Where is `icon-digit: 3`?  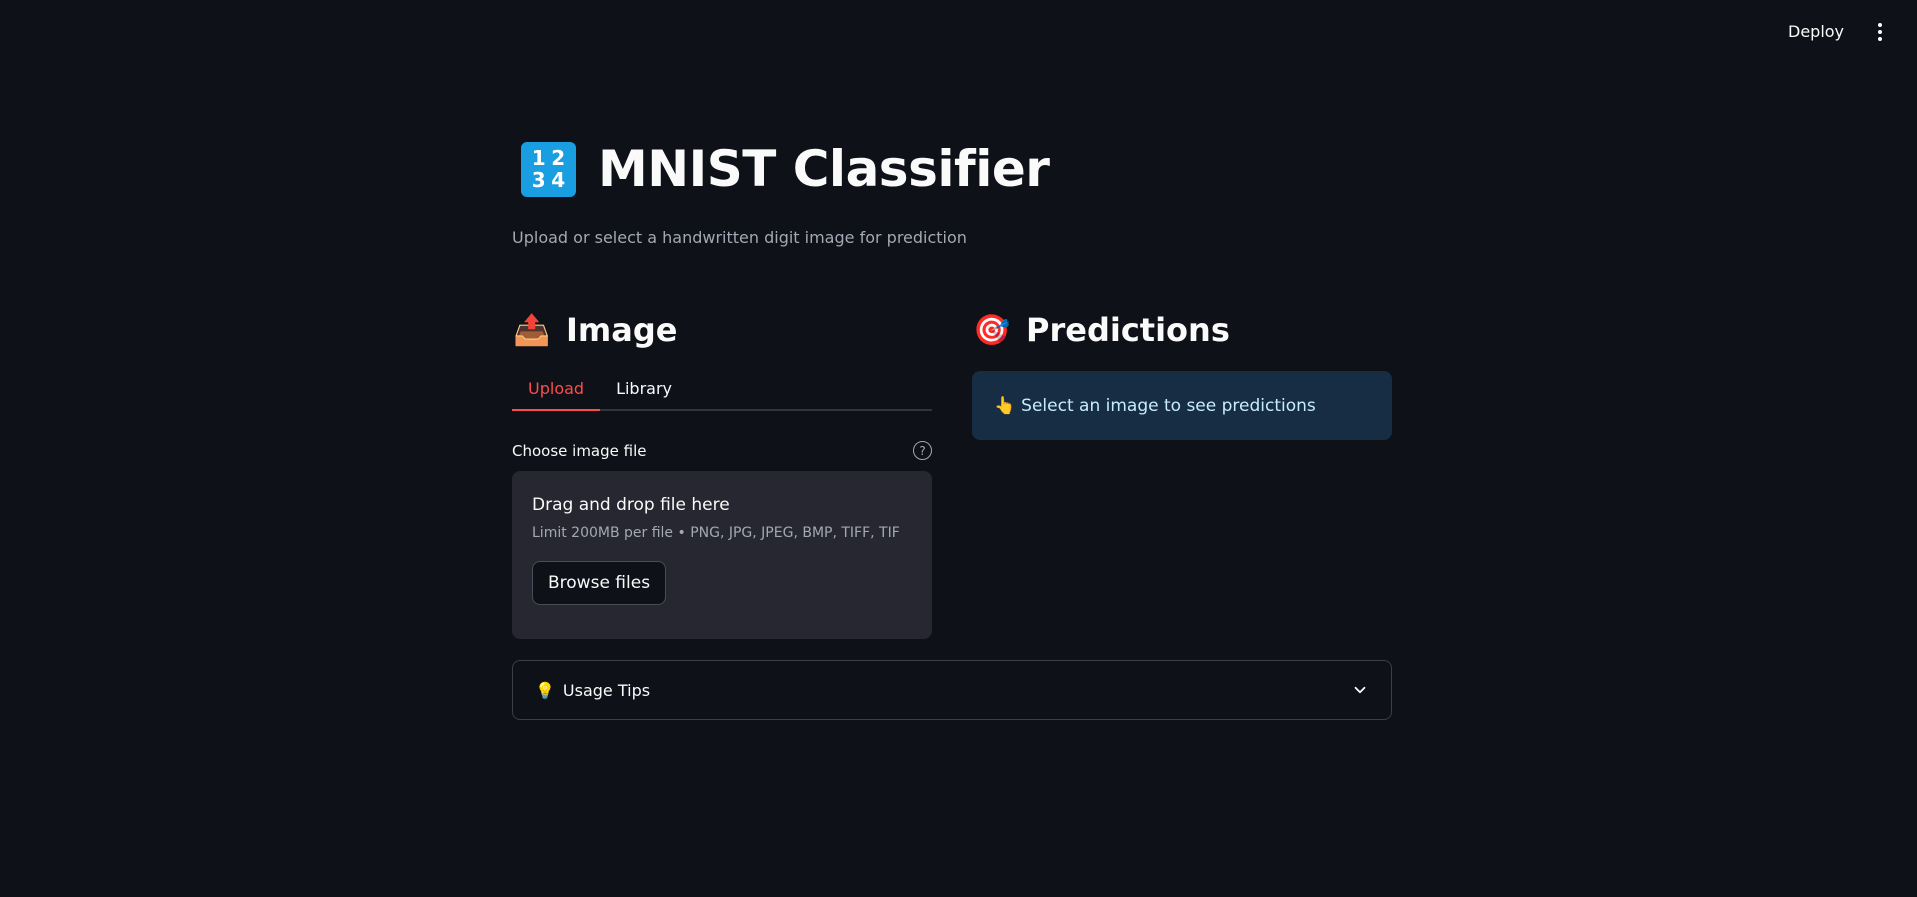
icon-digit: 3 is located at coordinates (538, 180).